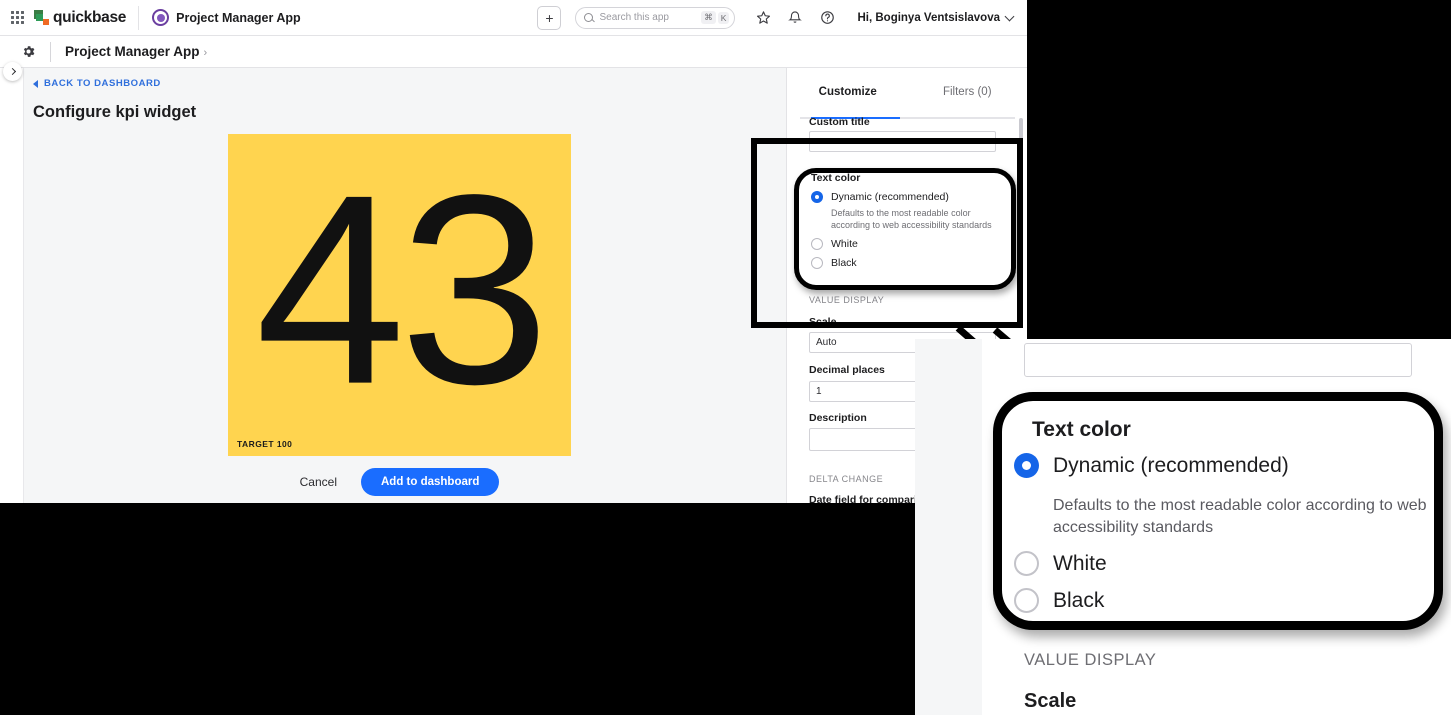 The height and width of the screenshot is (715, 1451). What do you see at coordinates (1026, 600) in the screenshot?
I see `magnified-radio-black-icon` at bounding box center [1026, 600].